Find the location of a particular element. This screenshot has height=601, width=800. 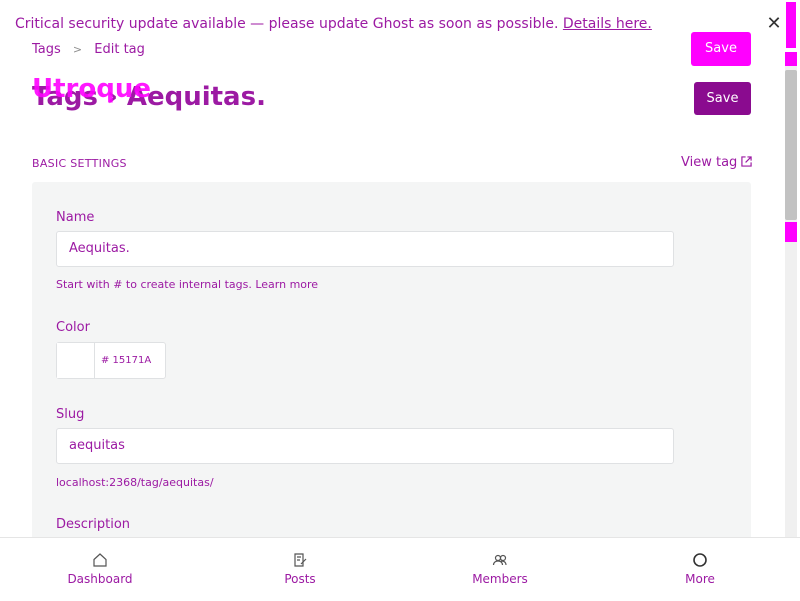

view-tag-label: View tag is located at coordinates (709, 162).